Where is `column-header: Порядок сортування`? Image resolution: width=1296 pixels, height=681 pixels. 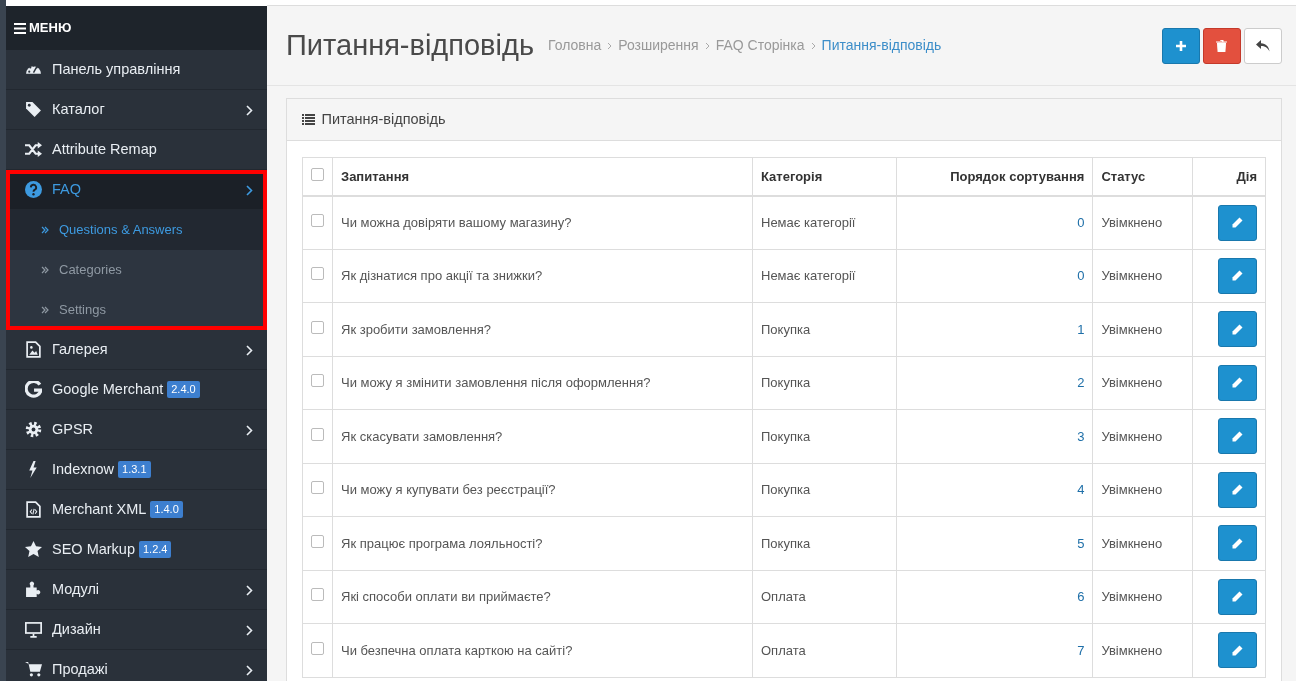
column-header: Порядок сортування is located at coordinates (994, 176).